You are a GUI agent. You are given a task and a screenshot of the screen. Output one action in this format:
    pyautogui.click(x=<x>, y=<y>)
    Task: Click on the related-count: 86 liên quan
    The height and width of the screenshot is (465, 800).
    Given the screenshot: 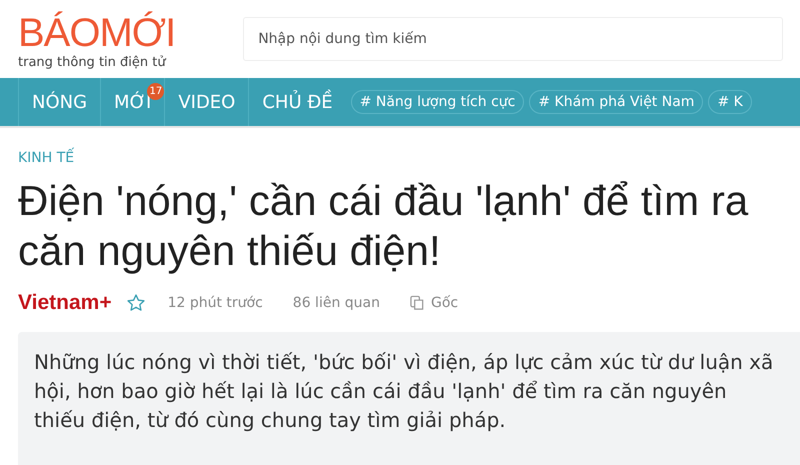 What is the action you would take?
    pyautogui.click(x=336, y=303)
    